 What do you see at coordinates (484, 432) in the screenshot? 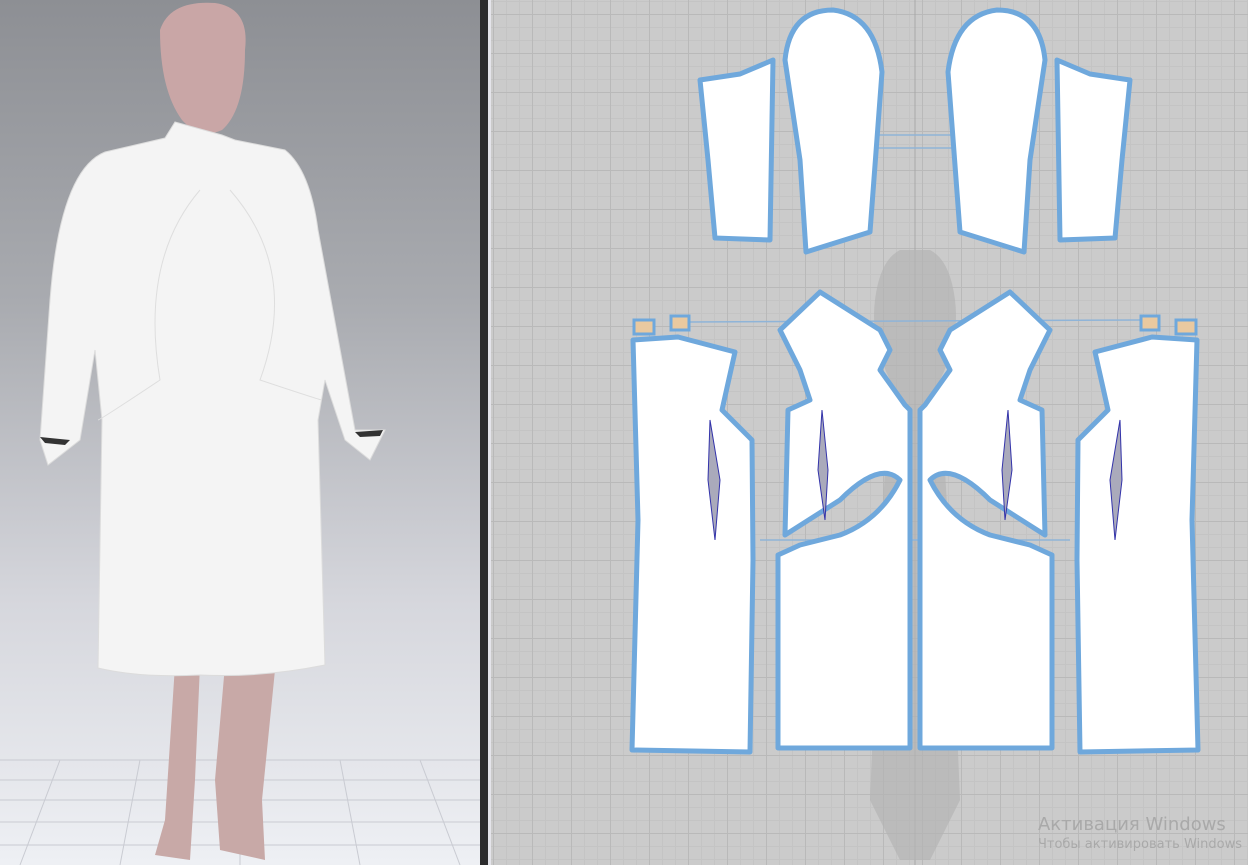
I see `viewport-divider` at bounding box center [484, 432].